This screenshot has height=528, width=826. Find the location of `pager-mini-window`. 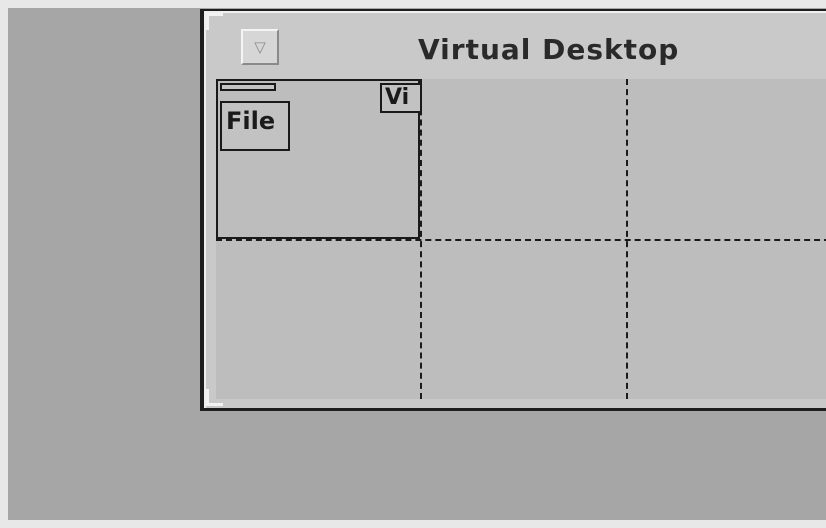

pager-mini-window is located at coordinates (248, 87).